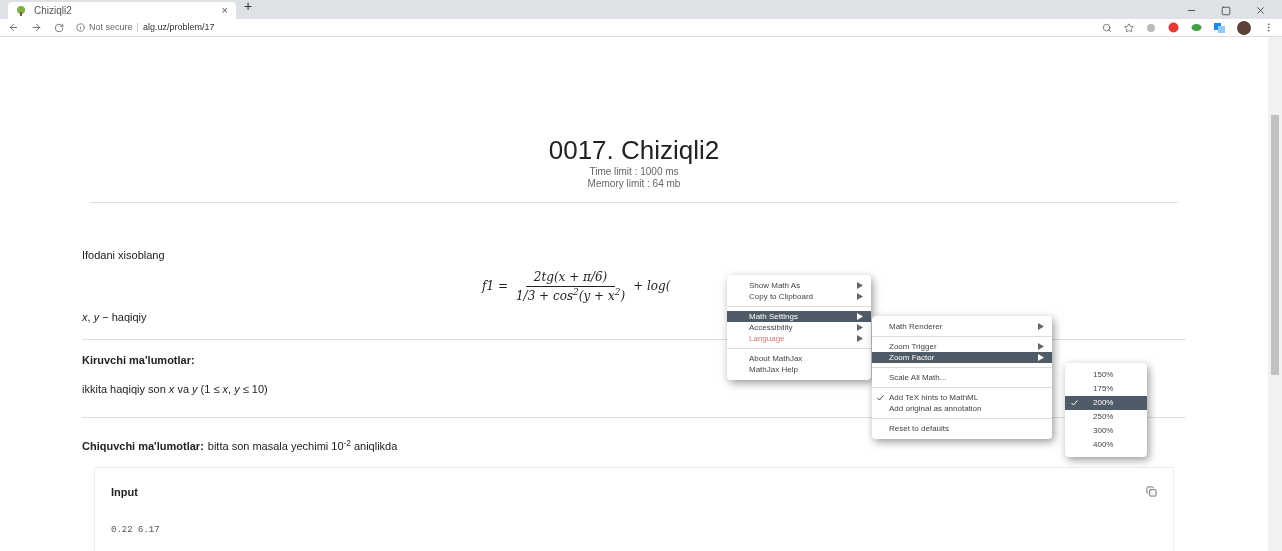  I want to click on menu-item: 400%, so click(1106, 445).